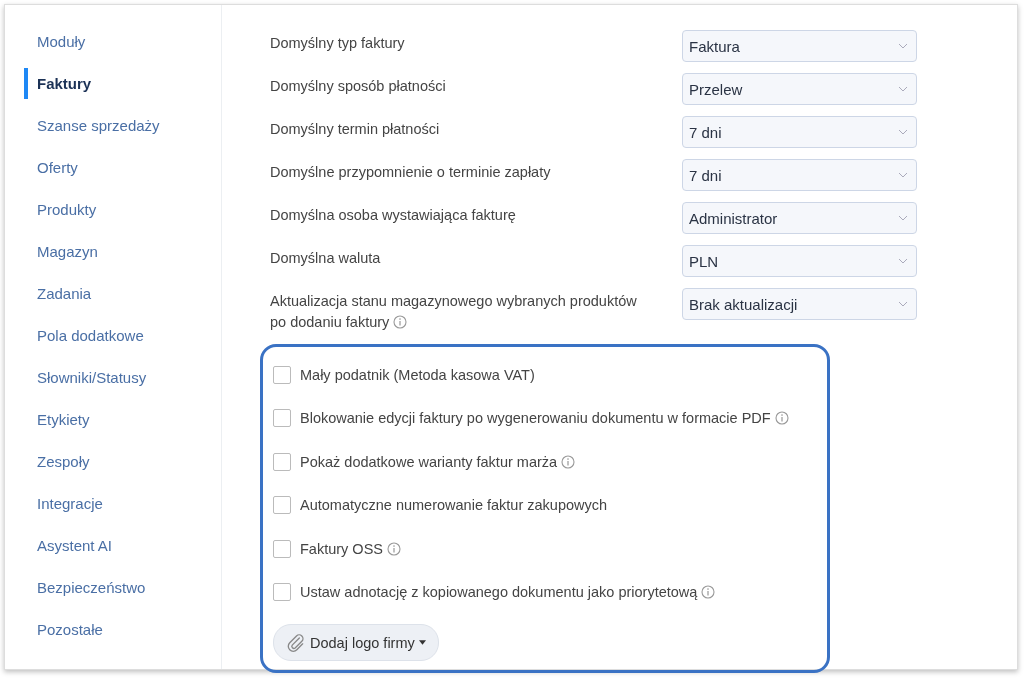 The width and height of the screenshot is (1024, 682). What do you see at coordinates (799, 46) in the screenshot?
I see `dropdown: Faktura` at bounding box center [799, 46].